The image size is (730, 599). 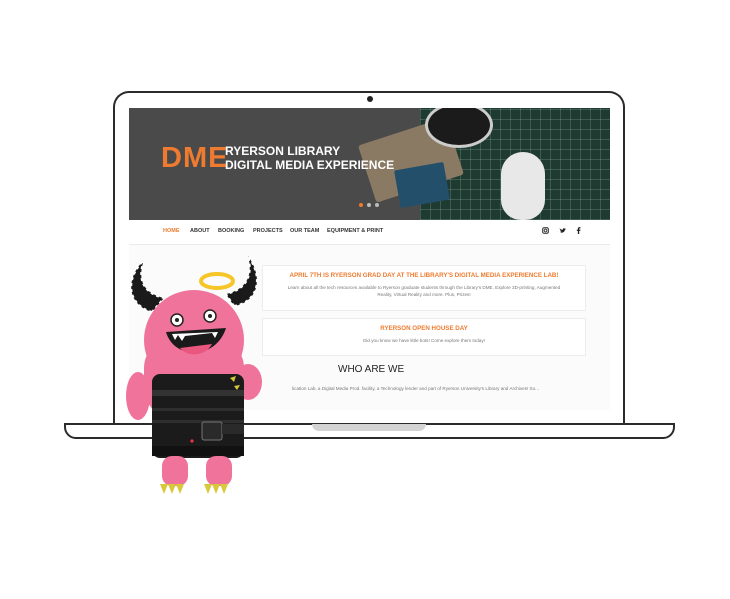 What do you see at coordinates (304, 231) in the screenshot?
I see `nav-our-team: OUR TEAM` at bounding box center [304, 231].